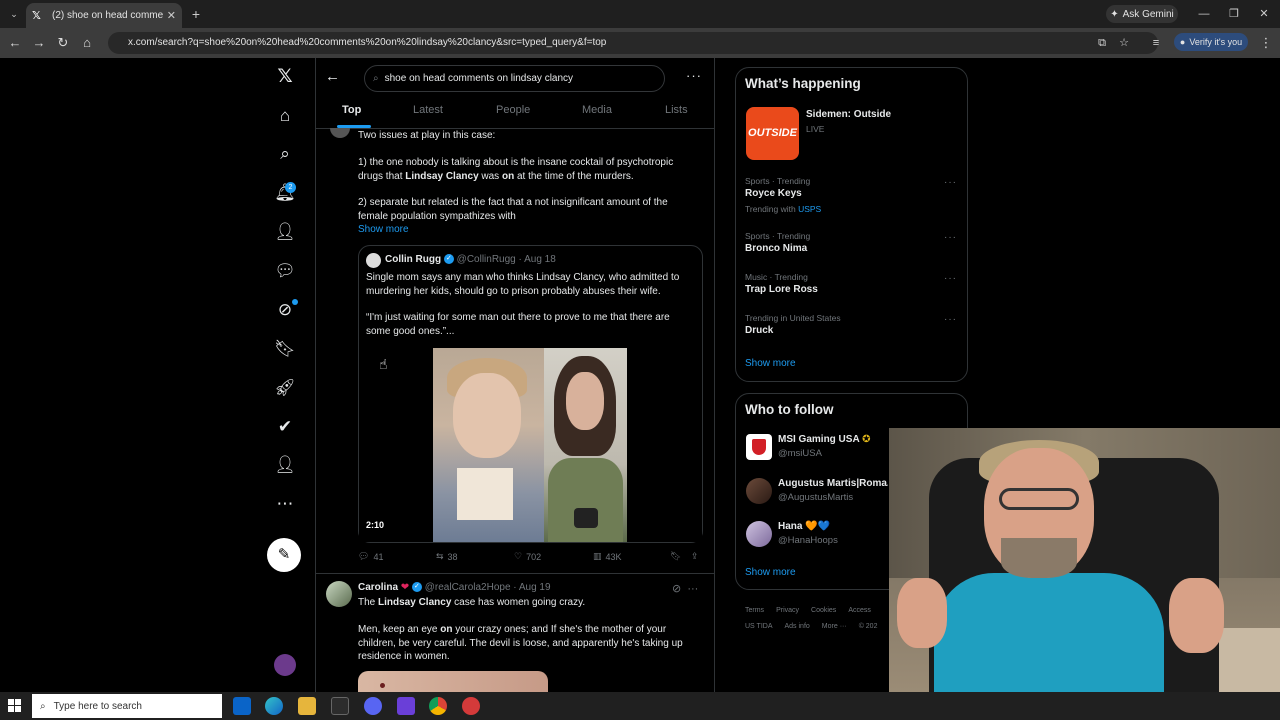 The image size is (1280, 720). Describe the element at coordinates (15, 706) in the screenshot. I see `windows-start-icon` at that location.